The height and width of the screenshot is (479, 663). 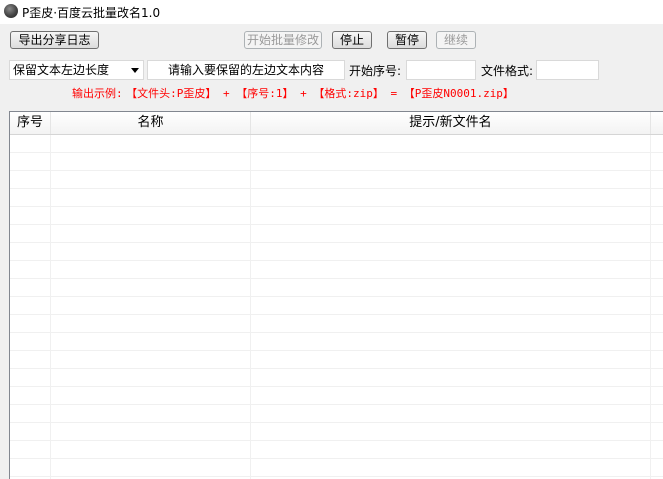 What do you see at coordinates (97, 93) in the screenshot?
I see `example-prefix: 输出示例:` at bounding box center [97, 93].